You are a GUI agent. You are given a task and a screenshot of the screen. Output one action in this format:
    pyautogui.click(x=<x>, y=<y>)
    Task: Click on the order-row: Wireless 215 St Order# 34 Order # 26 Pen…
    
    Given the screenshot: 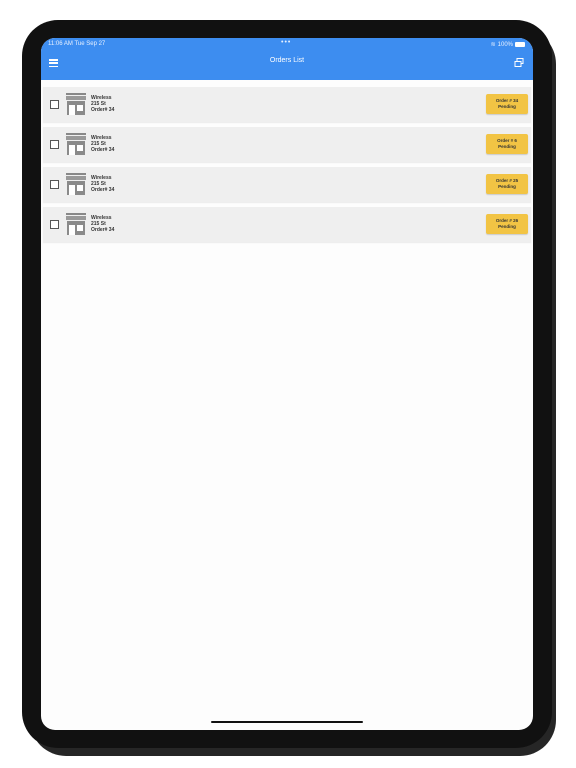 What is the action you would take?
    pyautogui.click(x=287, y=224)
    